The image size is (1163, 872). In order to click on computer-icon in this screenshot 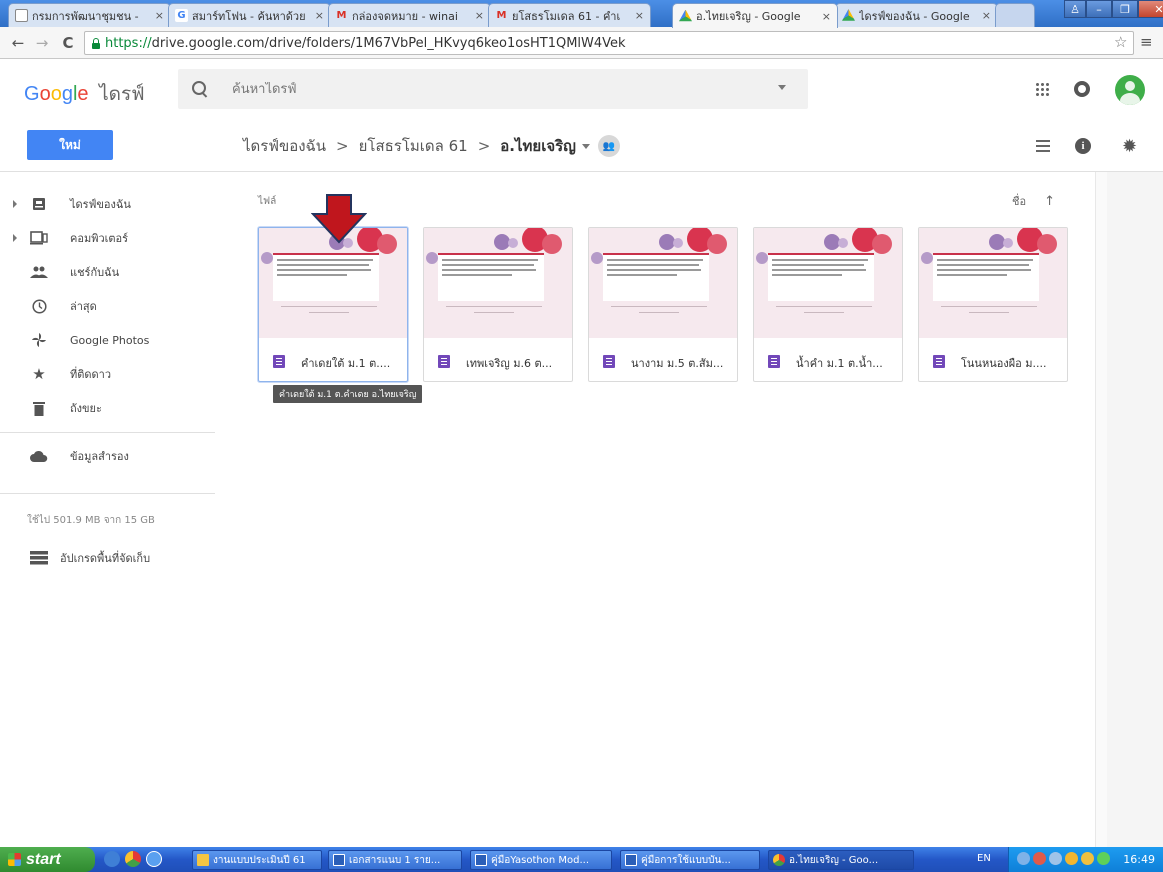, I will do `click(39, 238)`.